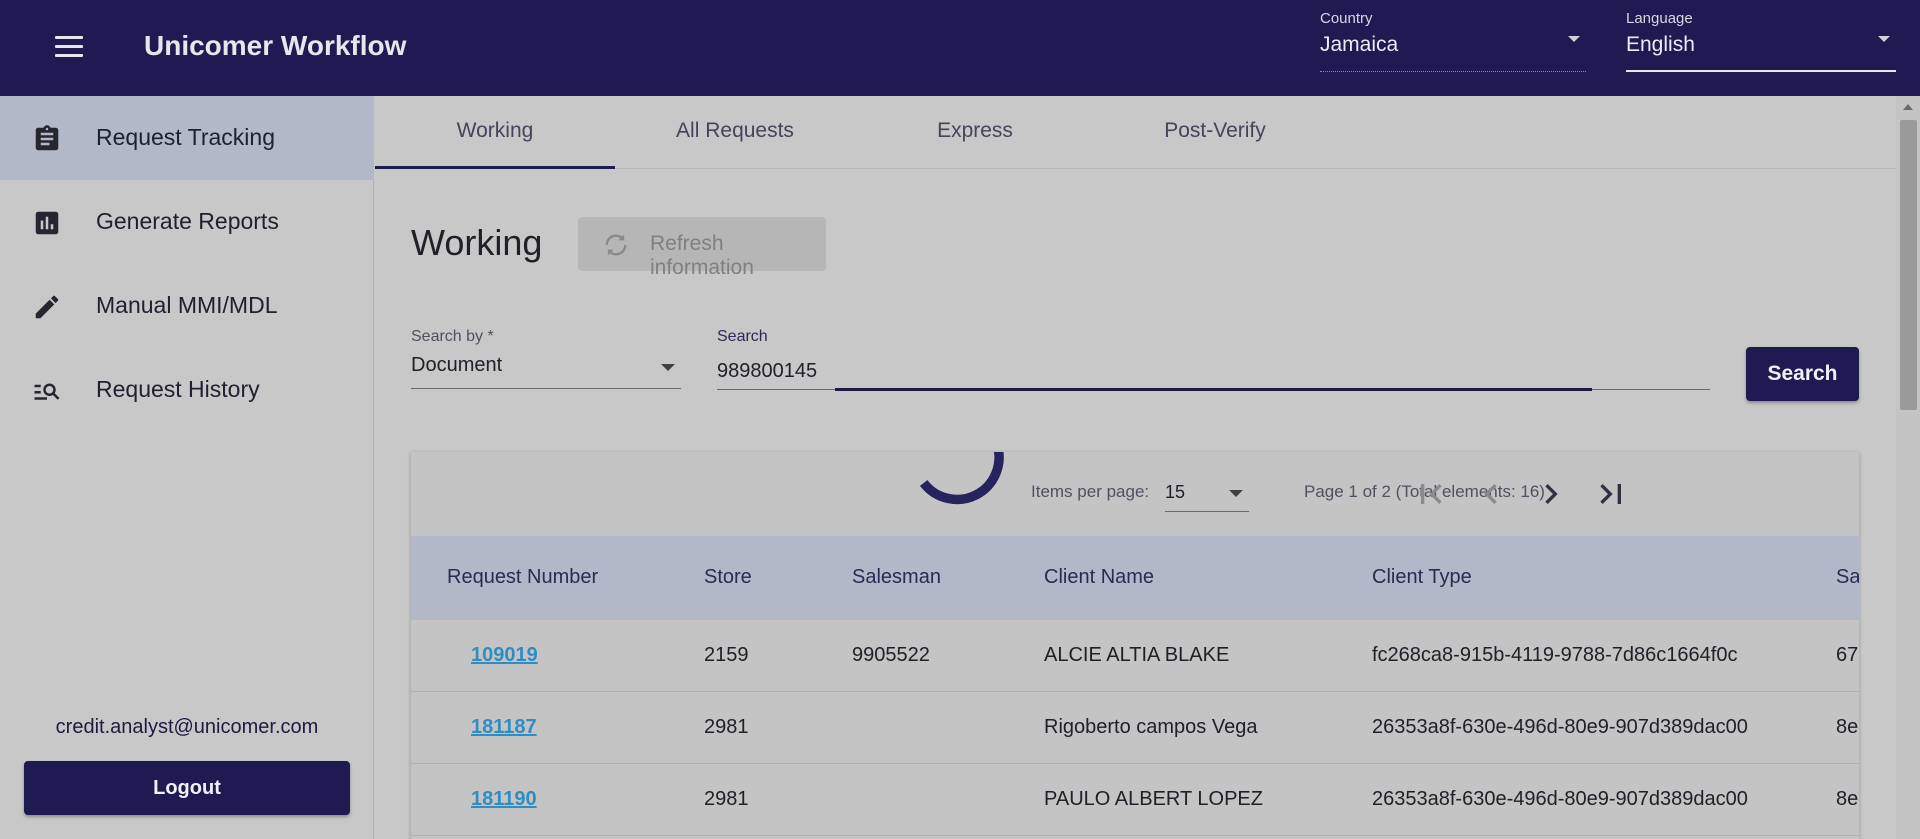 Image resolution: width=1920 pixels, height=839 pixels. I want to click on page-title: Working, so click(477, 242).